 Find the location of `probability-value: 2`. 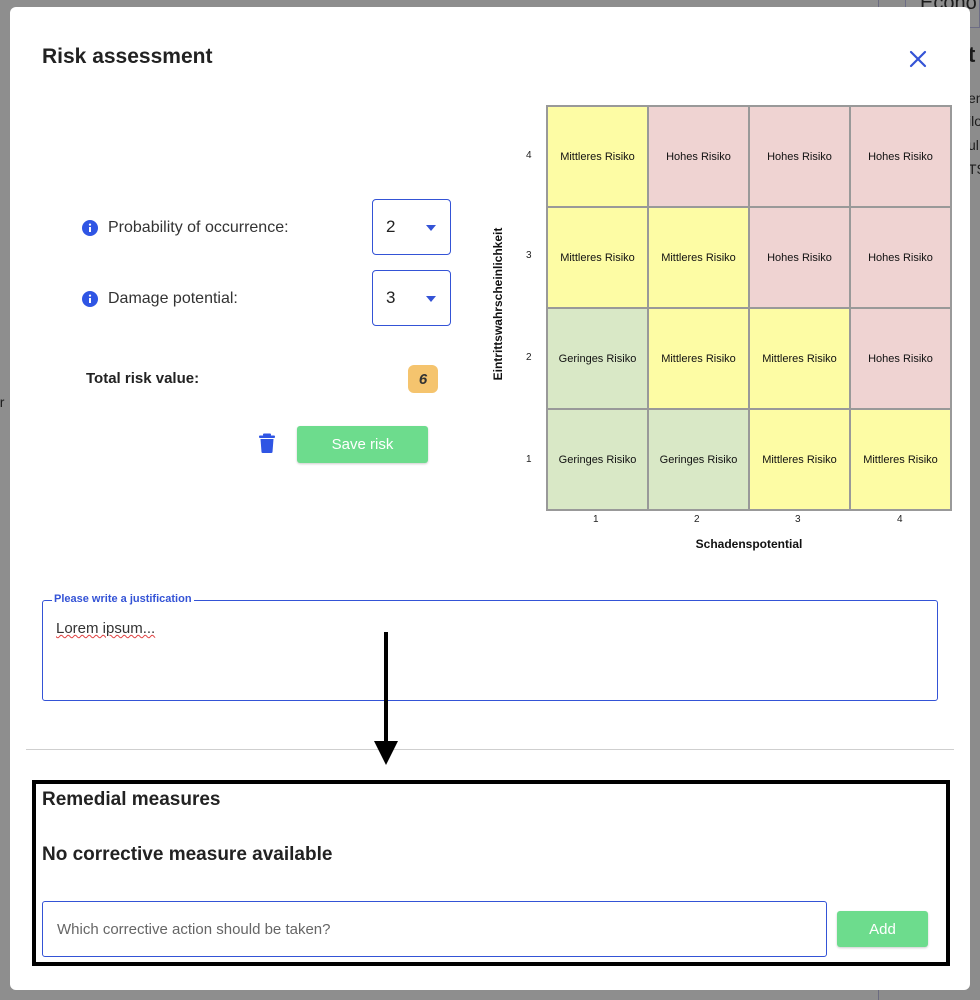

probability-value: 2 is located at coordinates (391, 226).